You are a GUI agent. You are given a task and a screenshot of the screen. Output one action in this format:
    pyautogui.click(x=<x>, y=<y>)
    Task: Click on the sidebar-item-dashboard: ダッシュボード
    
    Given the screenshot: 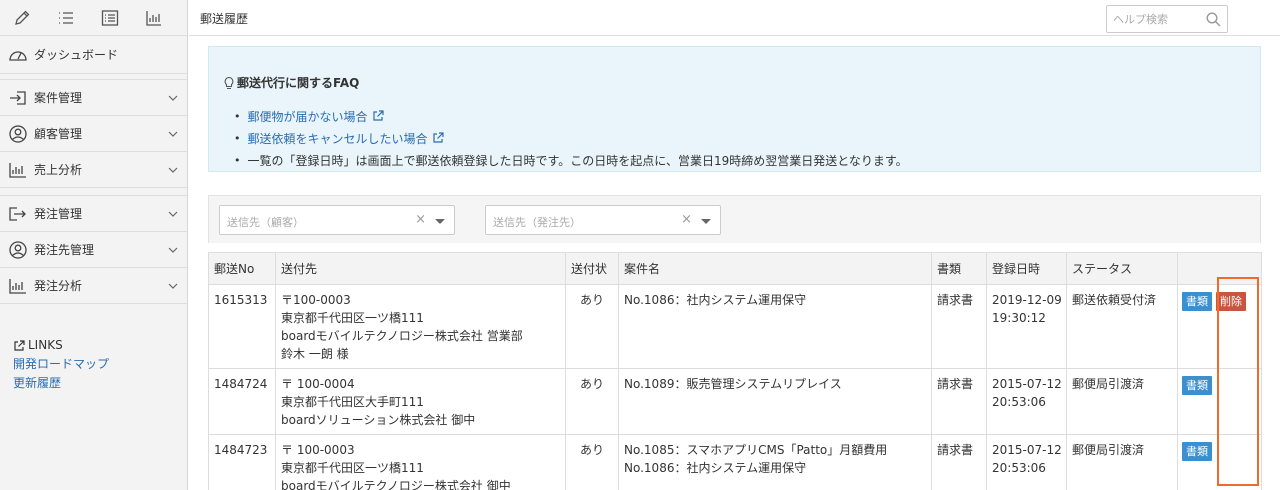 What is the action you would take?
    pyautogui.click(x=93, y=55)
    